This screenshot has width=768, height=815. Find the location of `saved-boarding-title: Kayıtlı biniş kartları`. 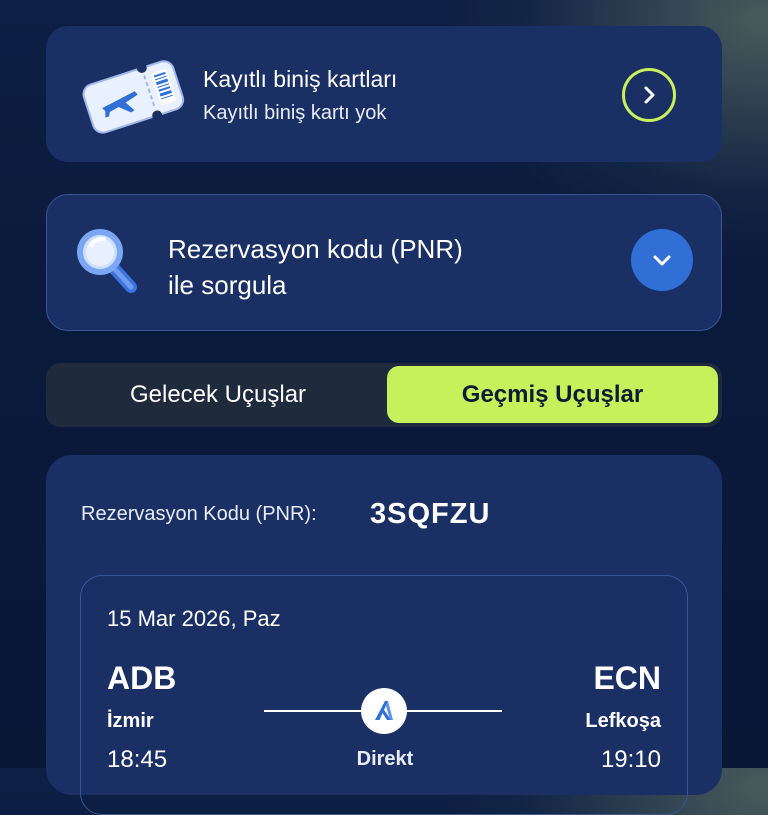

saved-boarding-title: Kayıtlı biniş kartları is located at coordinates (300, 79).